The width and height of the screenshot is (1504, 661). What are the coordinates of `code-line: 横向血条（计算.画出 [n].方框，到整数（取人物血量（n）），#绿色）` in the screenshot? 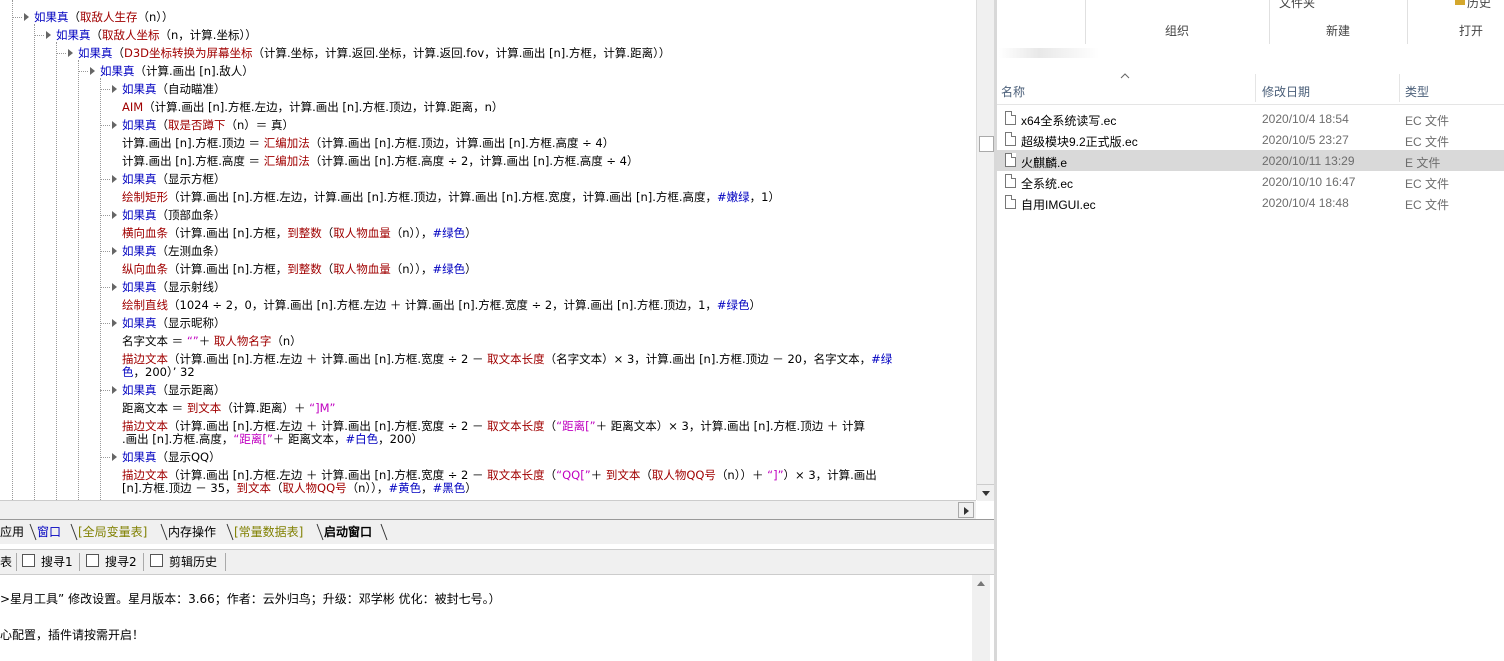 It's located at (299, 233).